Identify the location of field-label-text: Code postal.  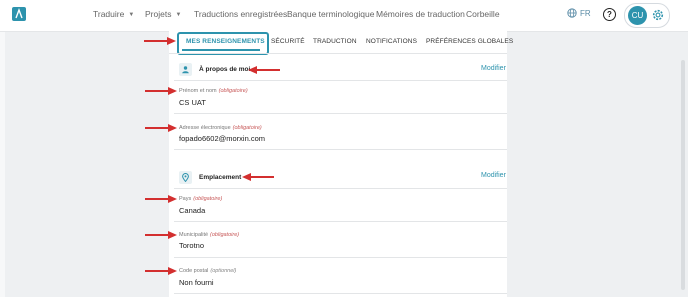
(194, 271).